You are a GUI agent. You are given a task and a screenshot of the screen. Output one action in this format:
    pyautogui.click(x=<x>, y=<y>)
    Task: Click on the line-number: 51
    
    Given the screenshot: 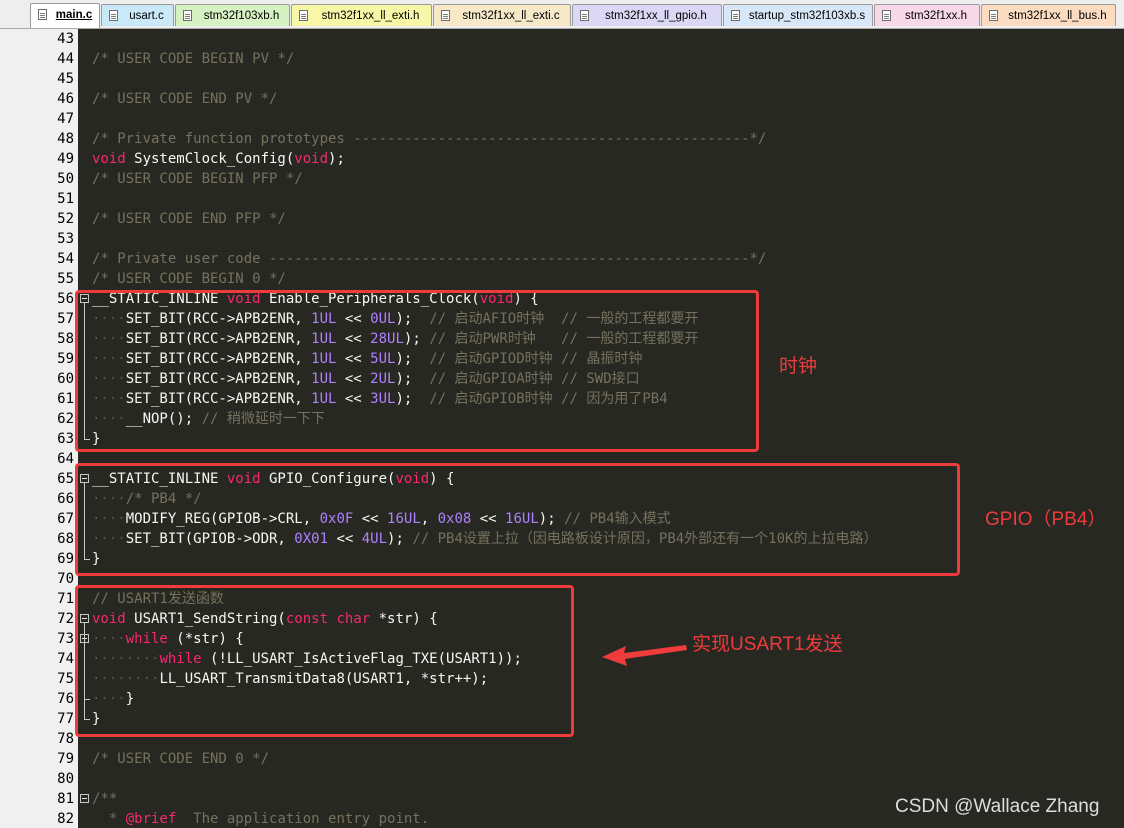 What is the action you would take?
    pyautogui.click(x=65, y=199)
    